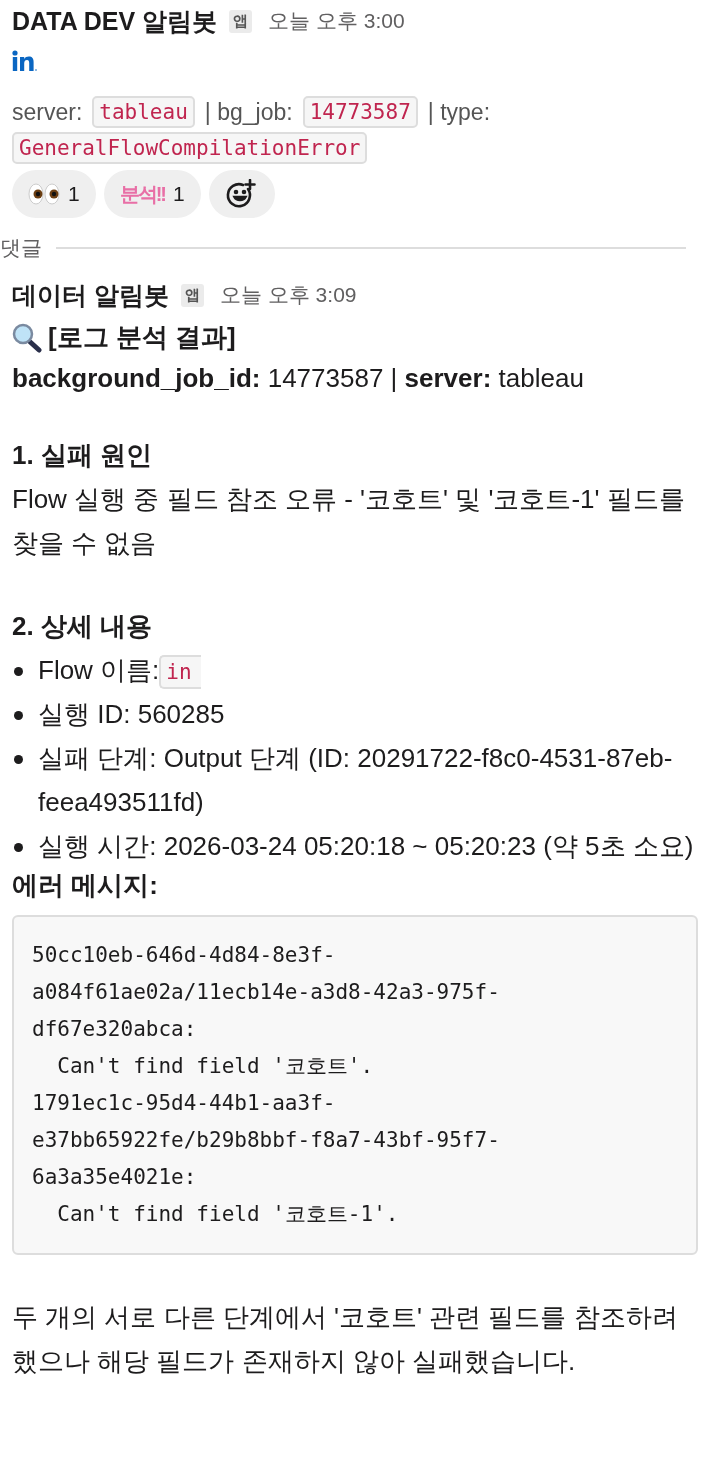  What do you see at coordinates (366, 846) in the screenshot?
I see `bullet-text: 실행 시간: 2026-03-24 05:20:18 ~ 05:20:23 (약 5초 소요)` at bounding box center [366, 846].